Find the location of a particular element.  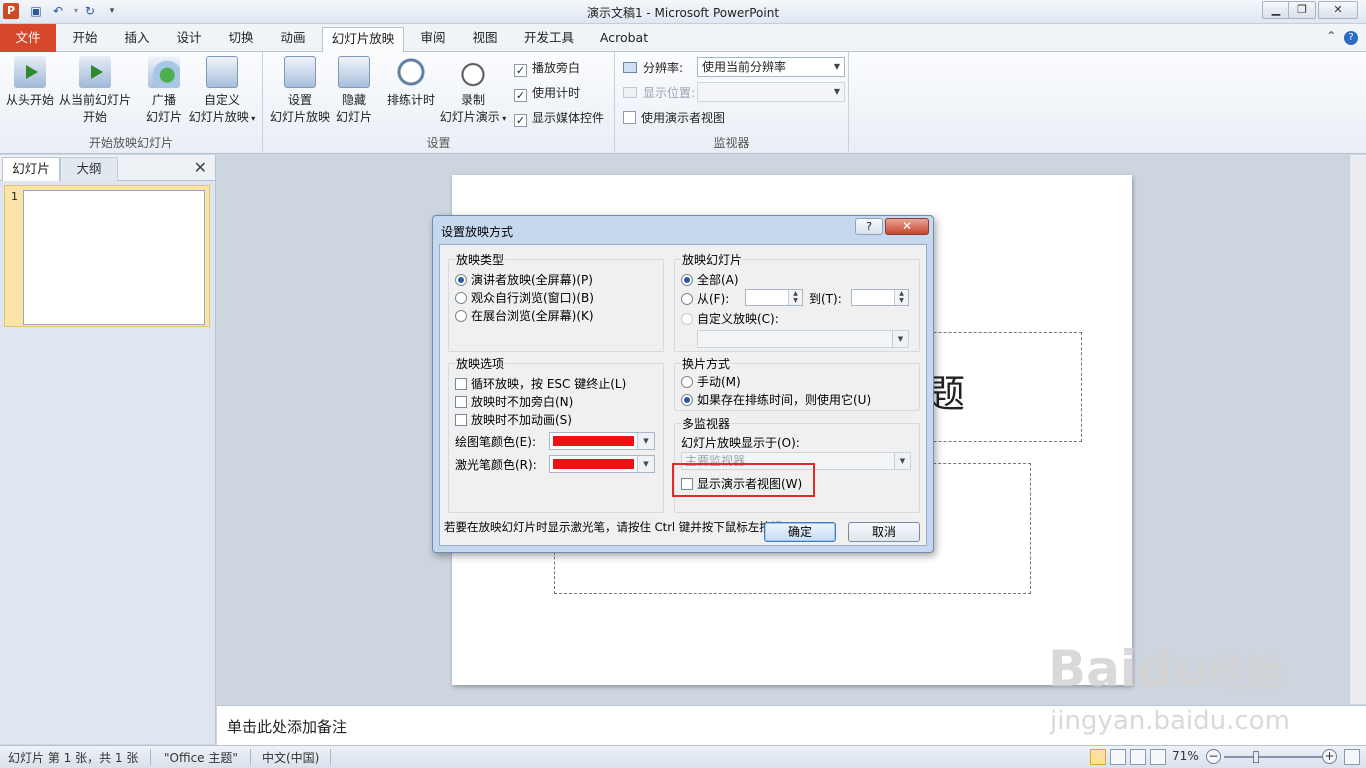

zoom-in-icon: + is located at coordinates (1329, 756).